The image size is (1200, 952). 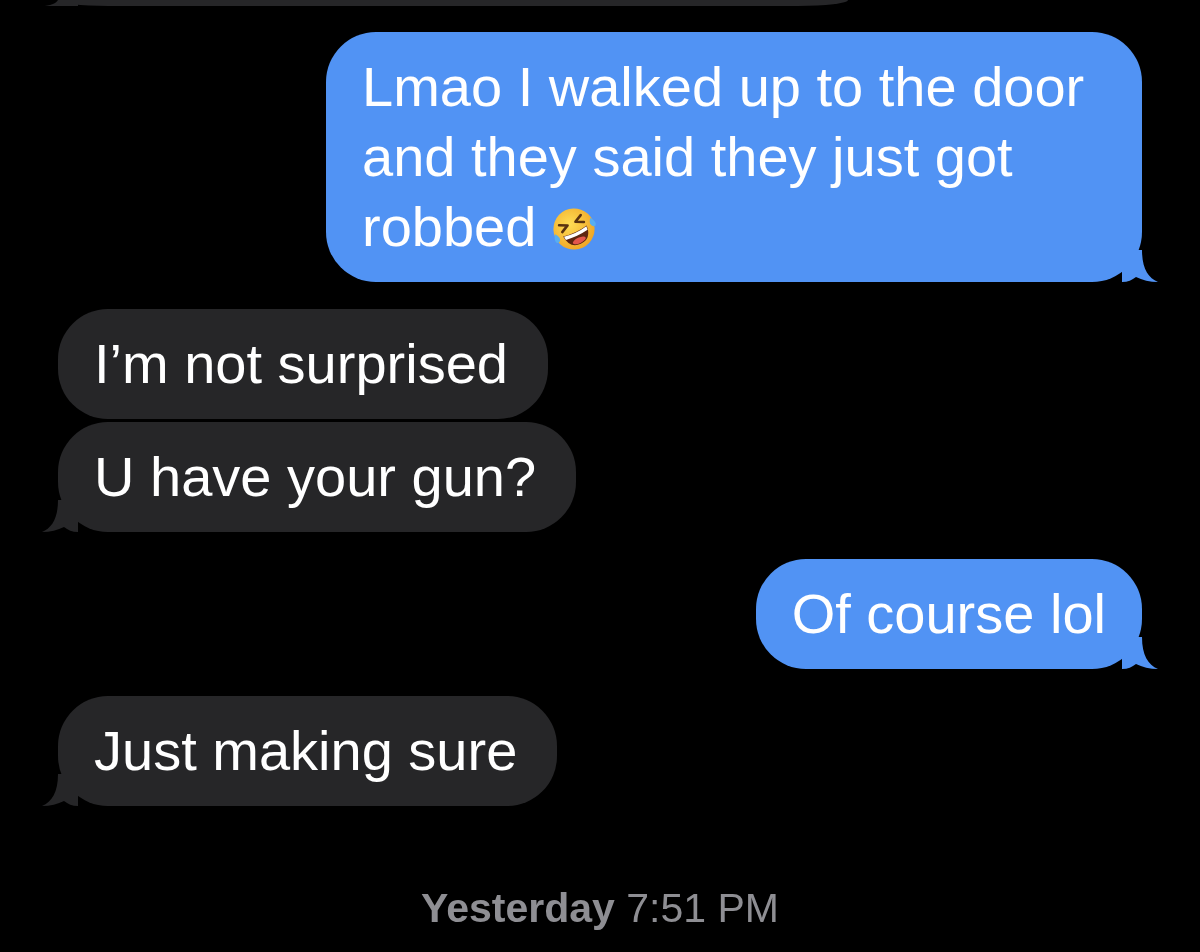 I want to click on message-timestamp: Yesterday 7:51 PM, so click(x=600, y=908).